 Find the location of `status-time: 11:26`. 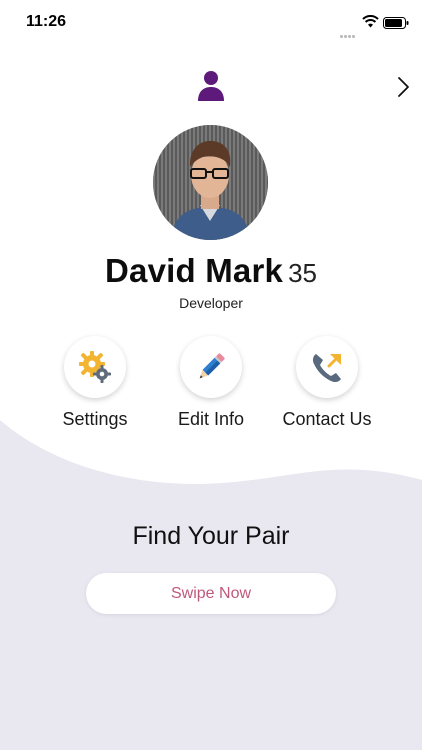

status-time: 11:26 is located at coordinates (46, 21).